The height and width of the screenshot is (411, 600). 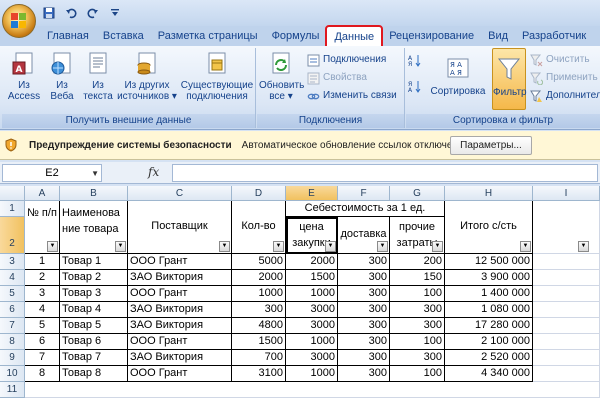 I want to click on sort-button: Я АА Я Сортировка, so click(x=458, y=73).